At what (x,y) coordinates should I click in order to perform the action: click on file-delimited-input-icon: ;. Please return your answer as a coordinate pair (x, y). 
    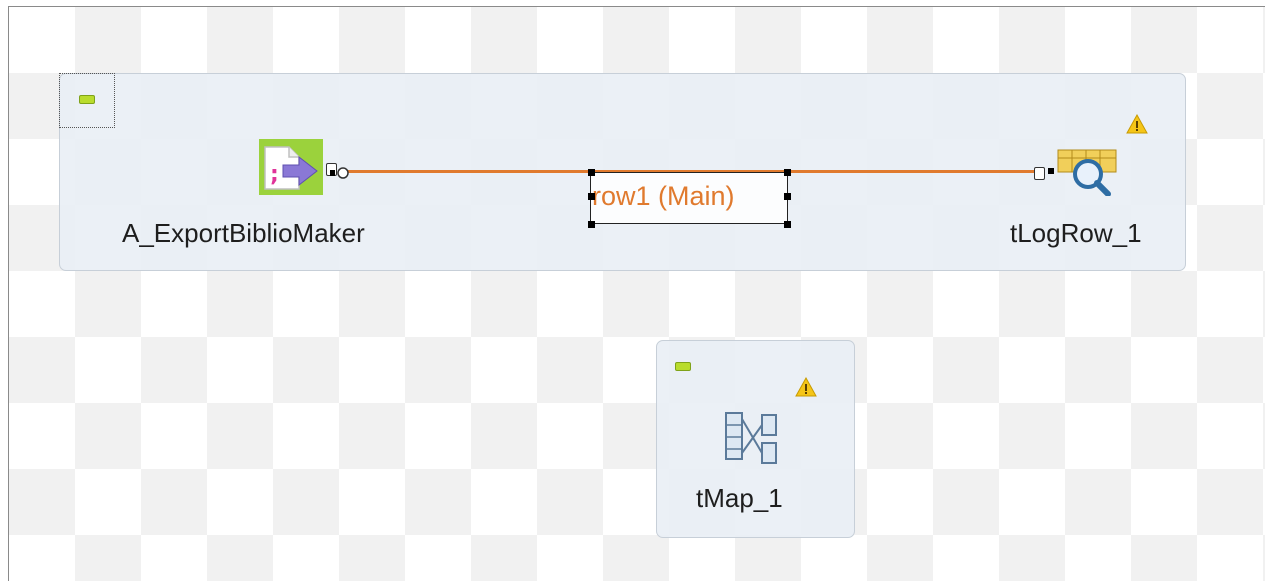
    Looking at the image, I should click on (291, 167).